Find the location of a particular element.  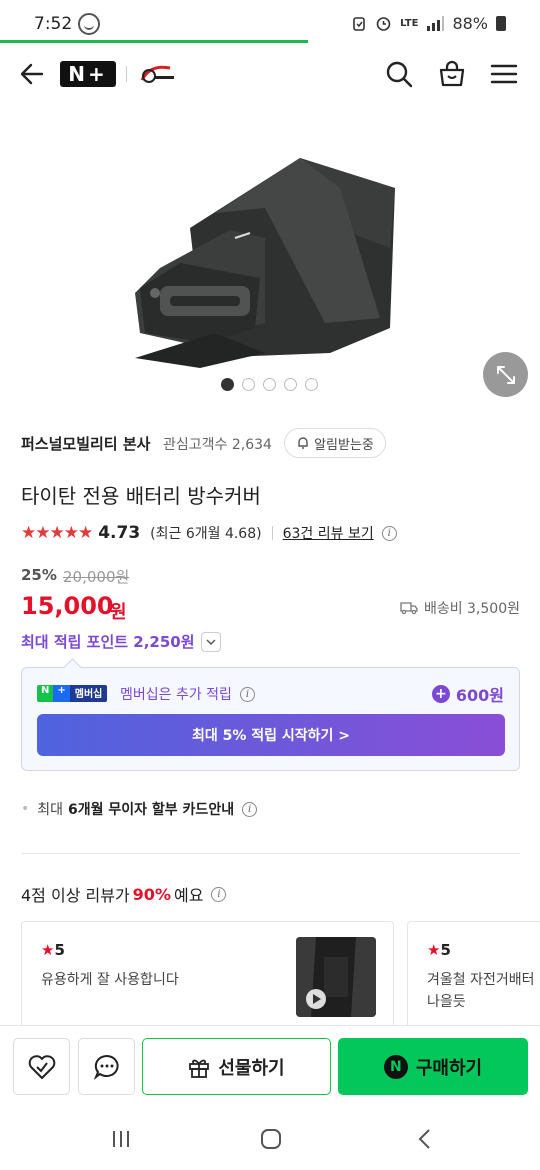

heart-check-icon is located at coordinates (41, 1066).